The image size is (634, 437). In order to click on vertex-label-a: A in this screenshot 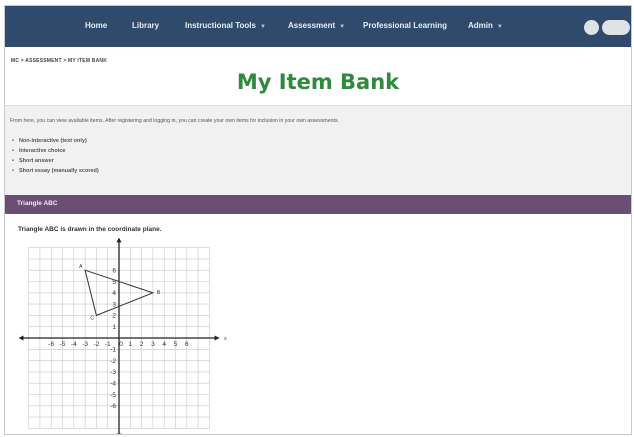, I will do `click(81, 267)`.